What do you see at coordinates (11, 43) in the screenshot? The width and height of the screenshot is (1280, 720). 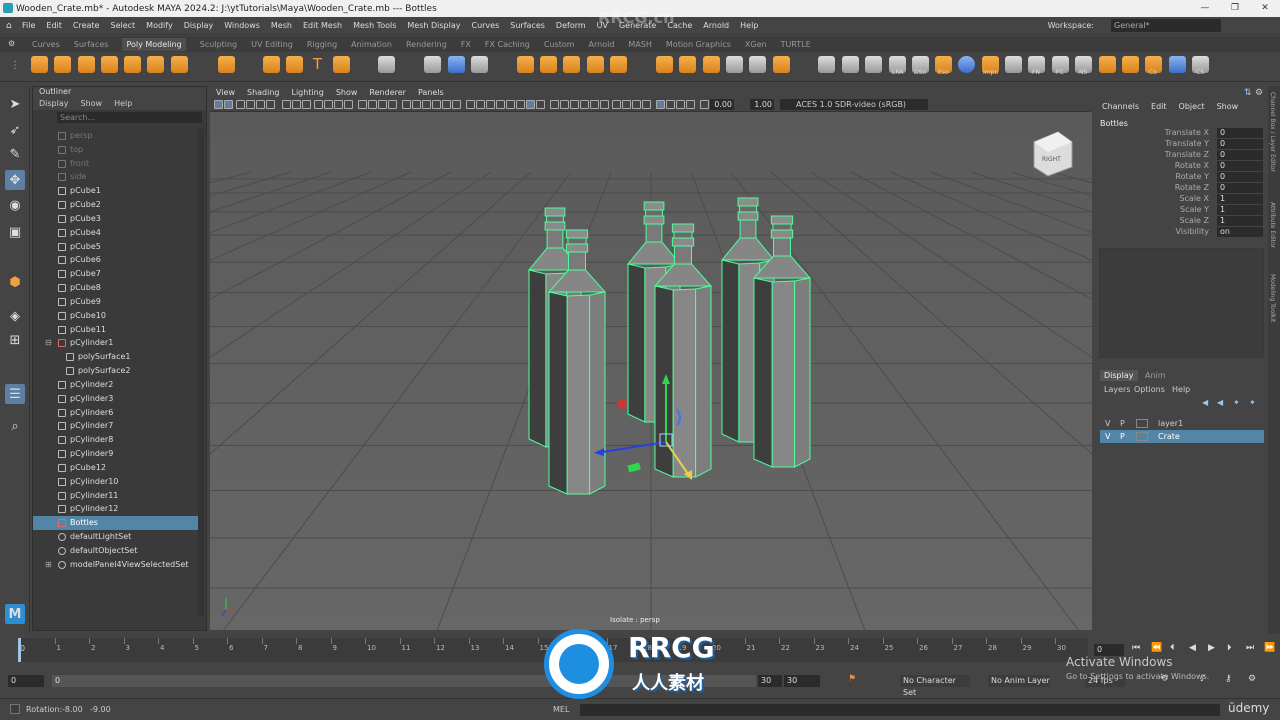 I see `shelf-settings-icon: ⚙` at bounding box center [11, 43].